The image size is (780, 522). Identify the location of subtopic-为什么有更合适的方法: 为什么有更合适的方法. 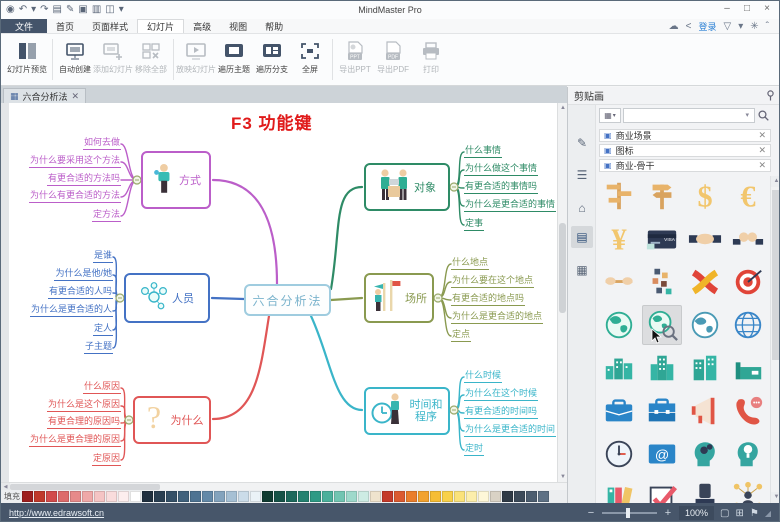
(65, 194).